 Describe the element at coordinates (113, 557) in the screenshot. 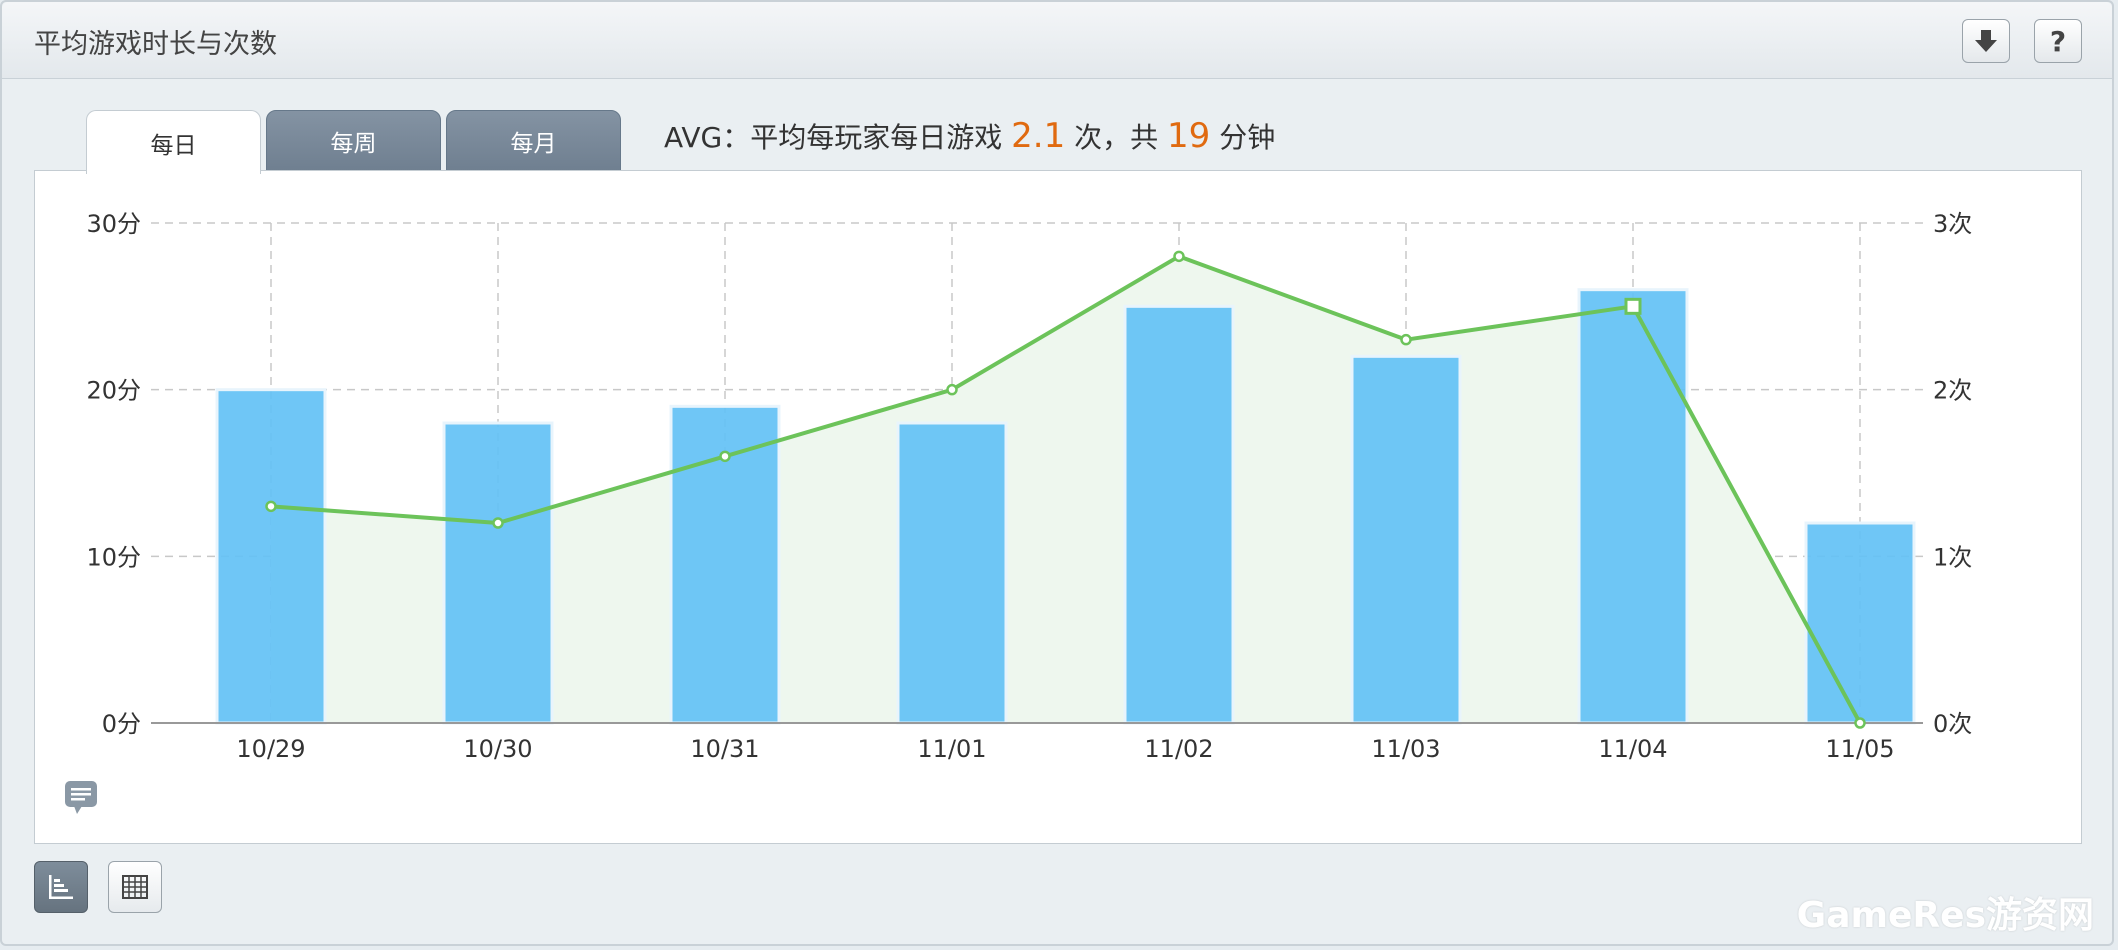

I see `y-left-tick-label: 10分` at that location.